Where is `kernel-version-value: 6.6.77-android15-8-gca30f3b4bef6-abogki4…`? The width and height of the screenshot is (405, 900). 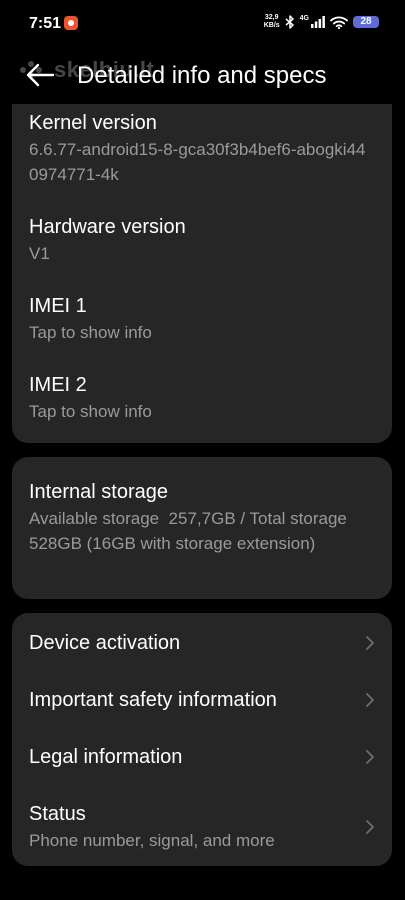
kernel-version-value: 6.6.77-android15-8-gca30f3b4bef6-abogki4… is located at coordinates (197, 162).